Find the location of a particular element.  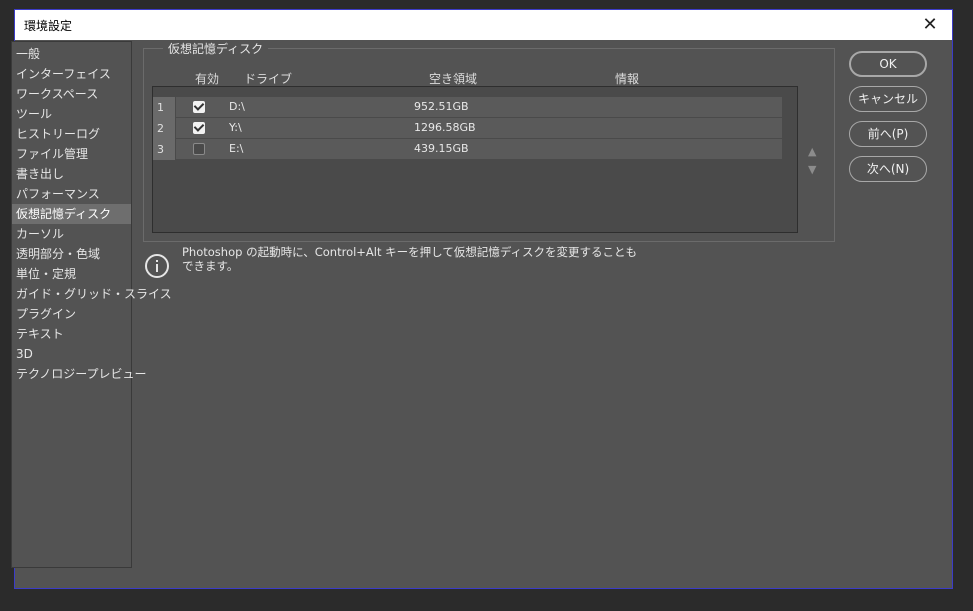

group-title: 仮想記憶ディスク is located at coordinates (216, 48).